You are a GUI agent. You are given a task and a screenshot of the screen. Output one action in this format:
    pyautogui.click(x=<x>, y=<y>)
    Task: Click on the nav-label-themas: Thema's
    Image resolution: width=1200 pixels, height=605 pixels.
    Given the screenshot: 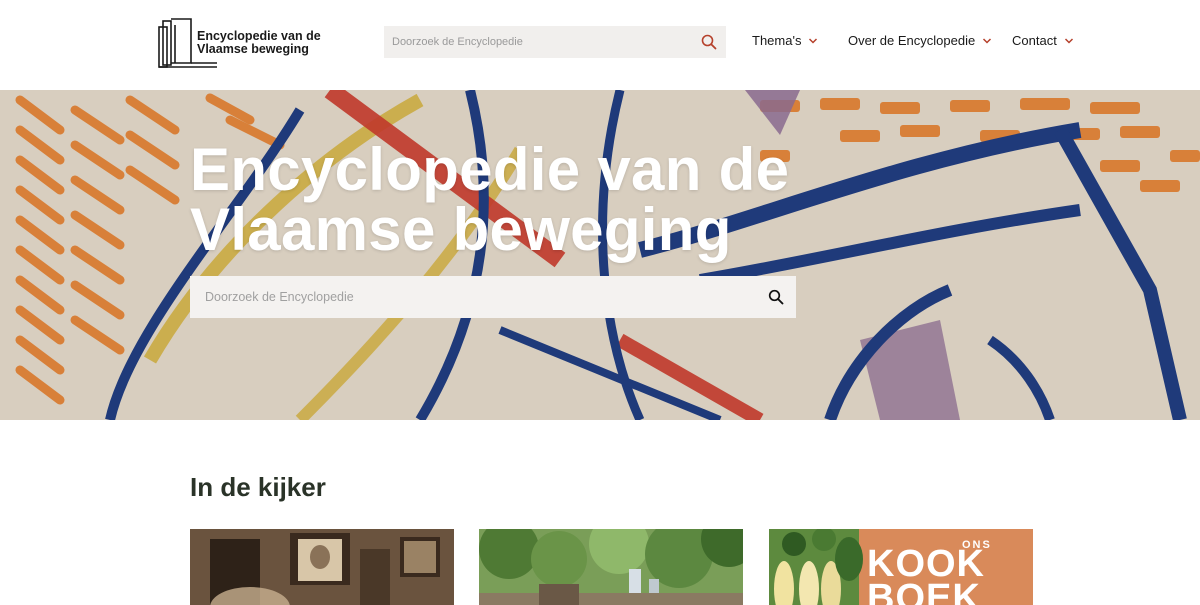 What is the action you would take?
    pyautogui.click(x=777, y=40)
    